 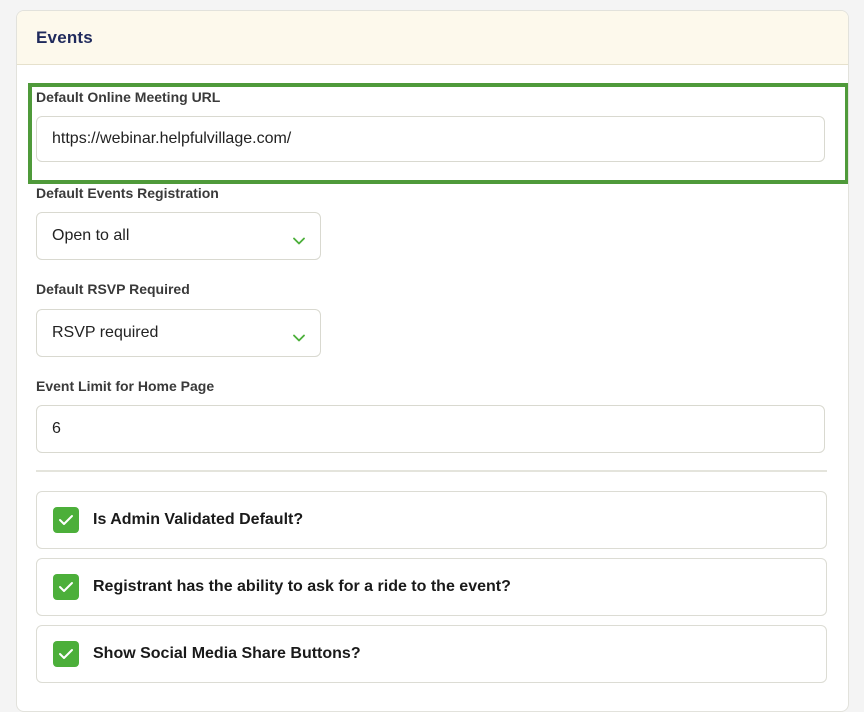 I want to click on admin-validated-row: Is Admin Validated Default?, so click(x=431, y=520).